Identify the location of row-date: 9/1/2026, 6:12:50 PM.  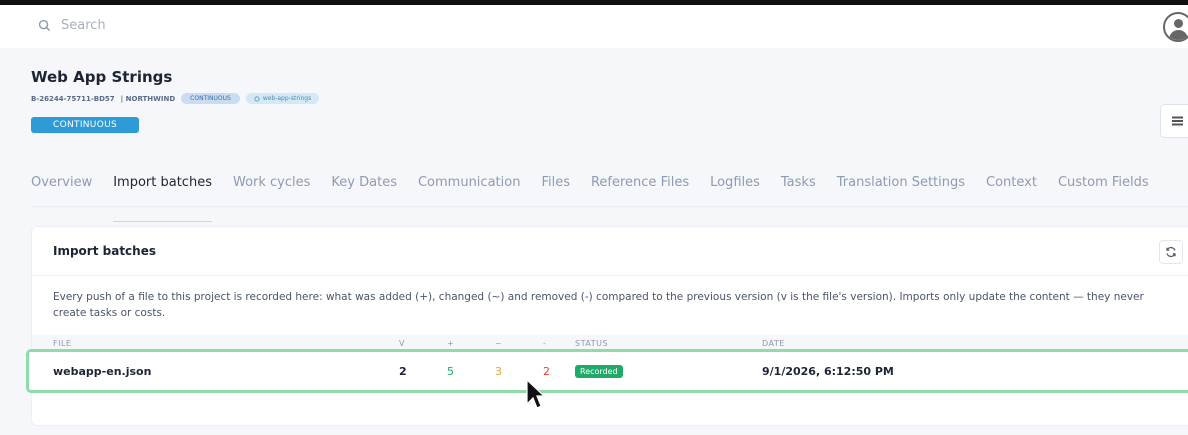
(828, 371).